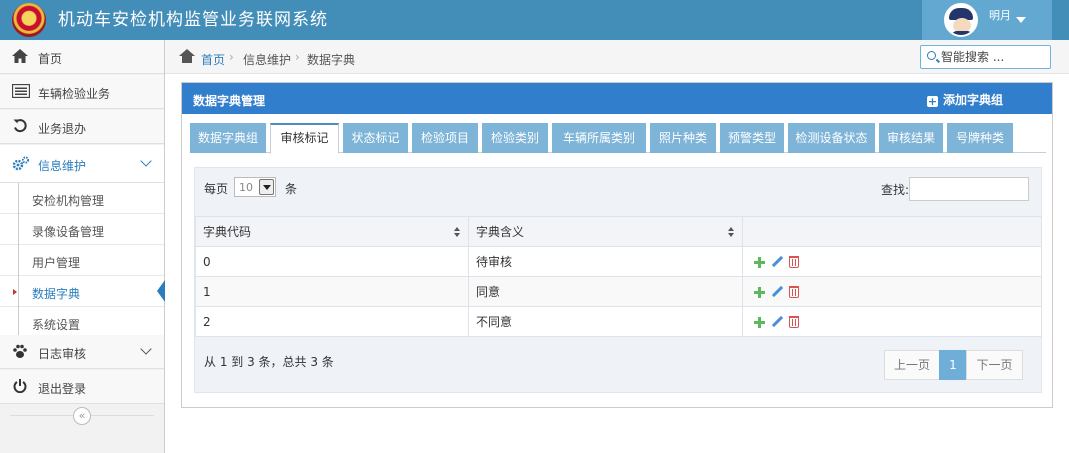 Image resolution: width=1069 pixels, height=453 pixels. Describe the element at coordinates (987, 20) in the screenshot. I see `user-menu: 明月` at that location.